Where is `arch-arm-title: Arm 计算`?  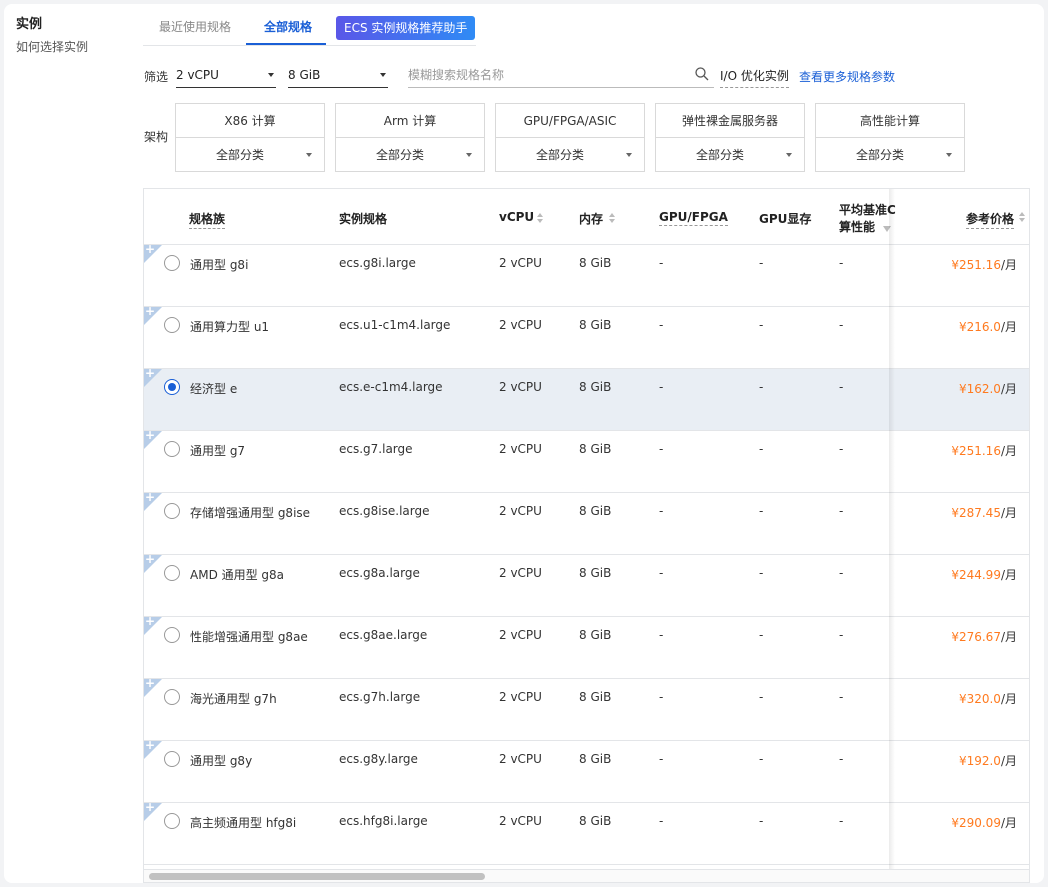
arch-arm-title: Arm 计算 is located at coordinates (410, 121).